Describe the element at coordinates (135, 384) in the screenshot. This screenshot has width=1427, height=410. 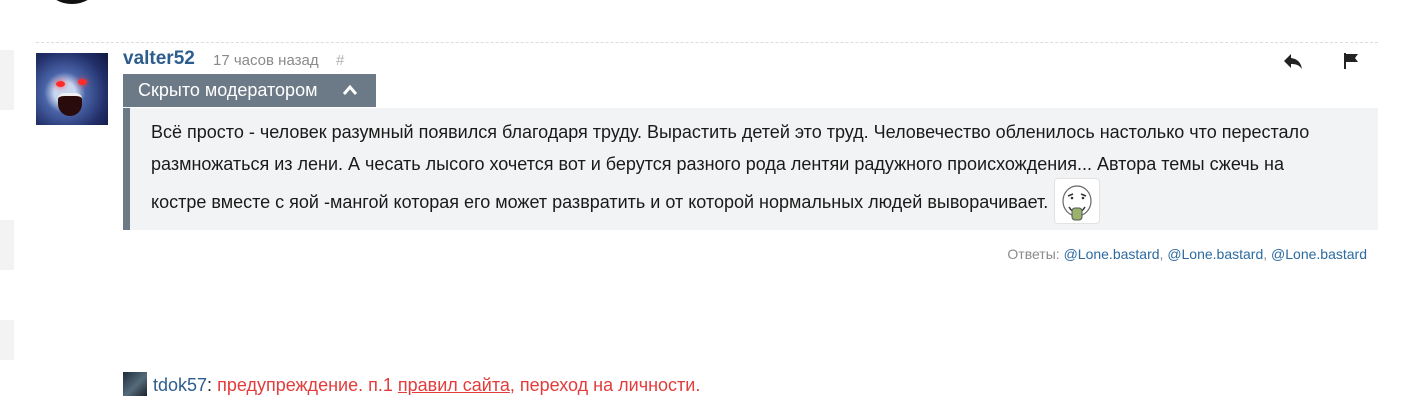
I see `moderator-avatar` at that location.